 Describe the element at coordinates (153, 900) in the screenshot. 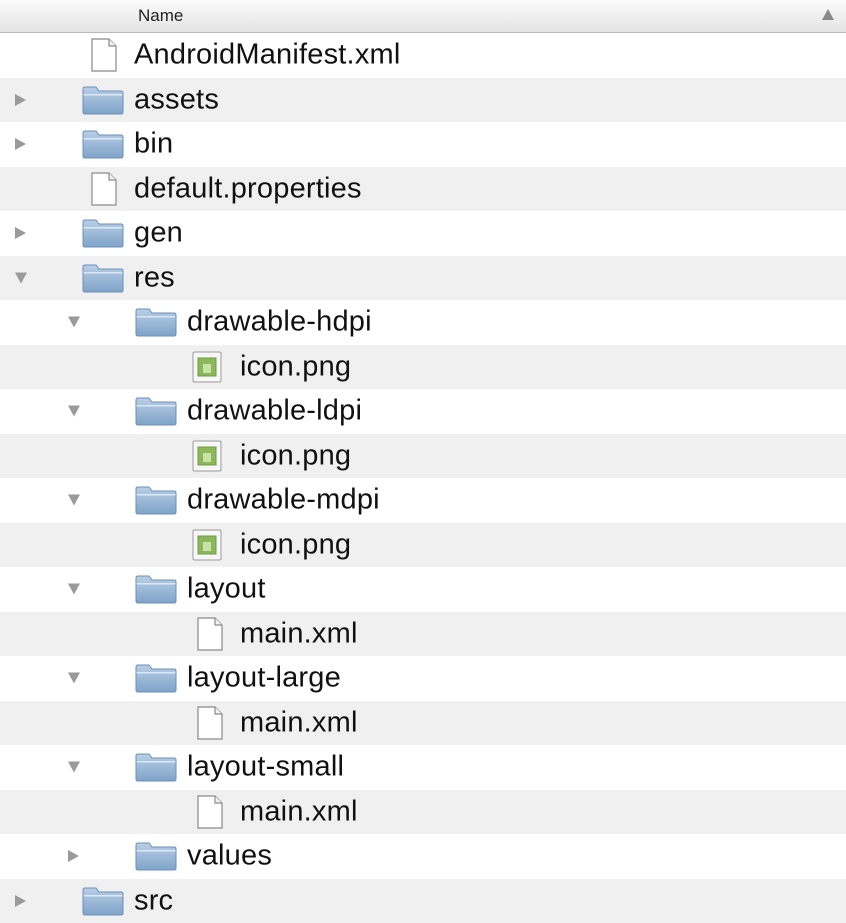

I see `tree-row-label: src` at that location.